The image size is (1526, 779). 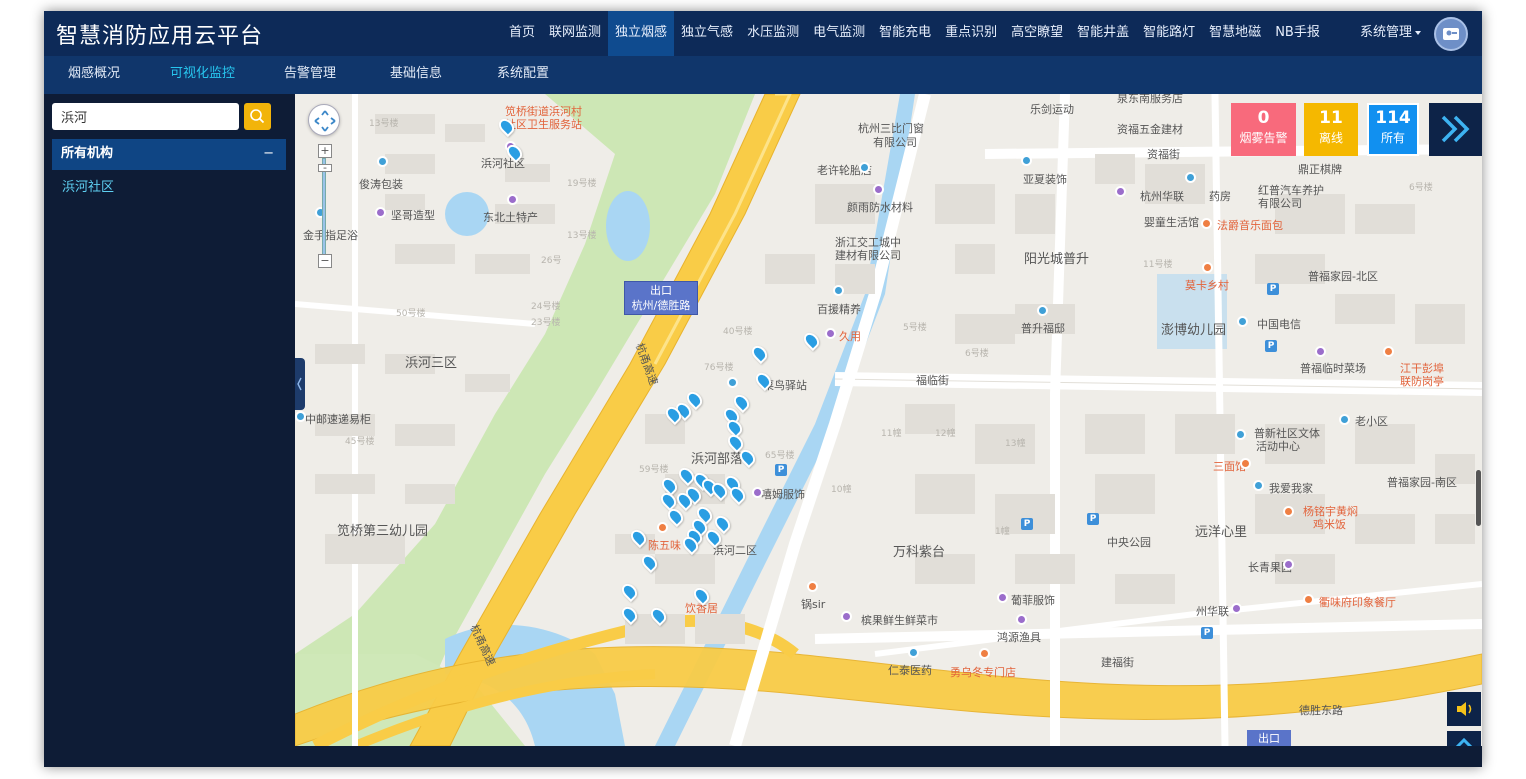 What do you see at coordinates (1393, 118) in the screenshot?
I see `all-devices-count: 114` at bounding box center [1393, 118].